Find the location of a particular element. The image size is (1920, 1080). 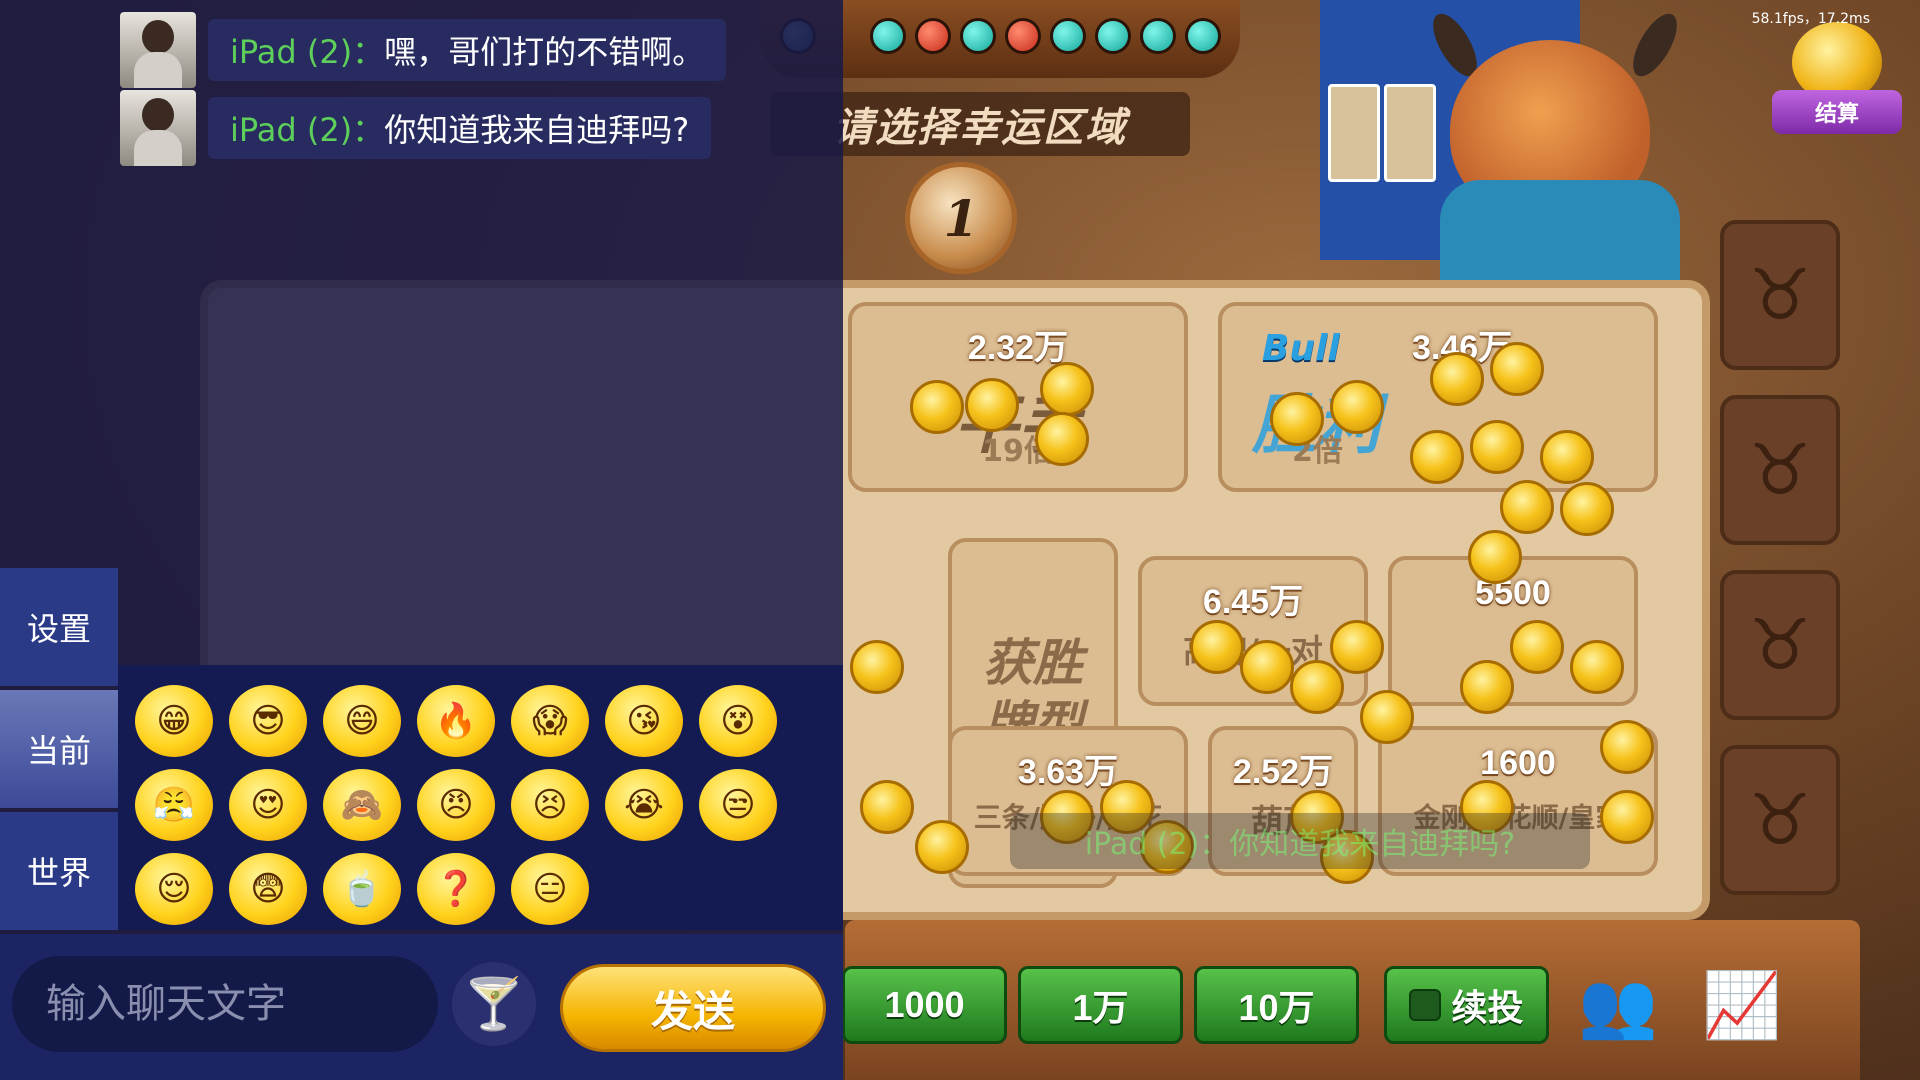

zone-multiplier: 19倍 is located at coordinates (1018, 451).